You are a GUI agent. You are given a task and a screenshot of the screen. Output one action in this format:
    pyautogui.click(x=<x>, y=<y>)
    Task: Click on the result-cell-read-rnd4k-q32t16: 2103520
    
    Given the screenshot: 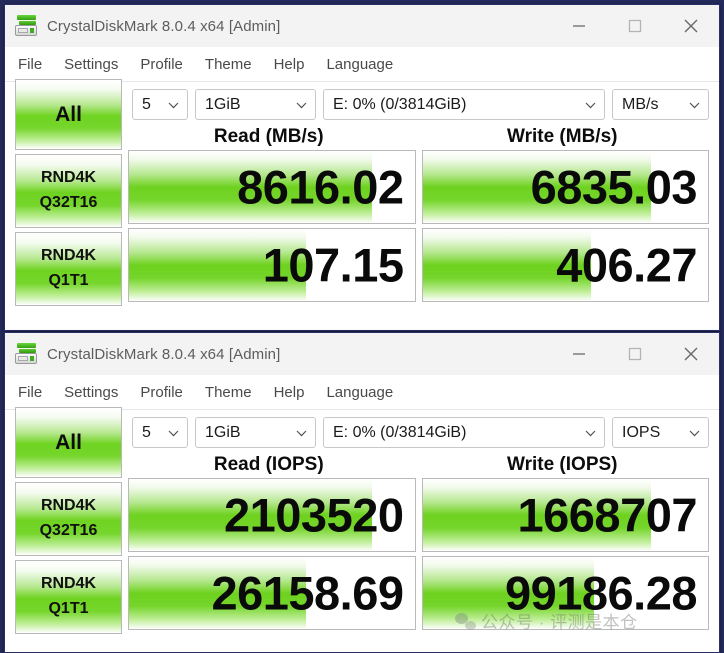 What is the action you would take?
    pyautogui.click(x=272, y=515)
    